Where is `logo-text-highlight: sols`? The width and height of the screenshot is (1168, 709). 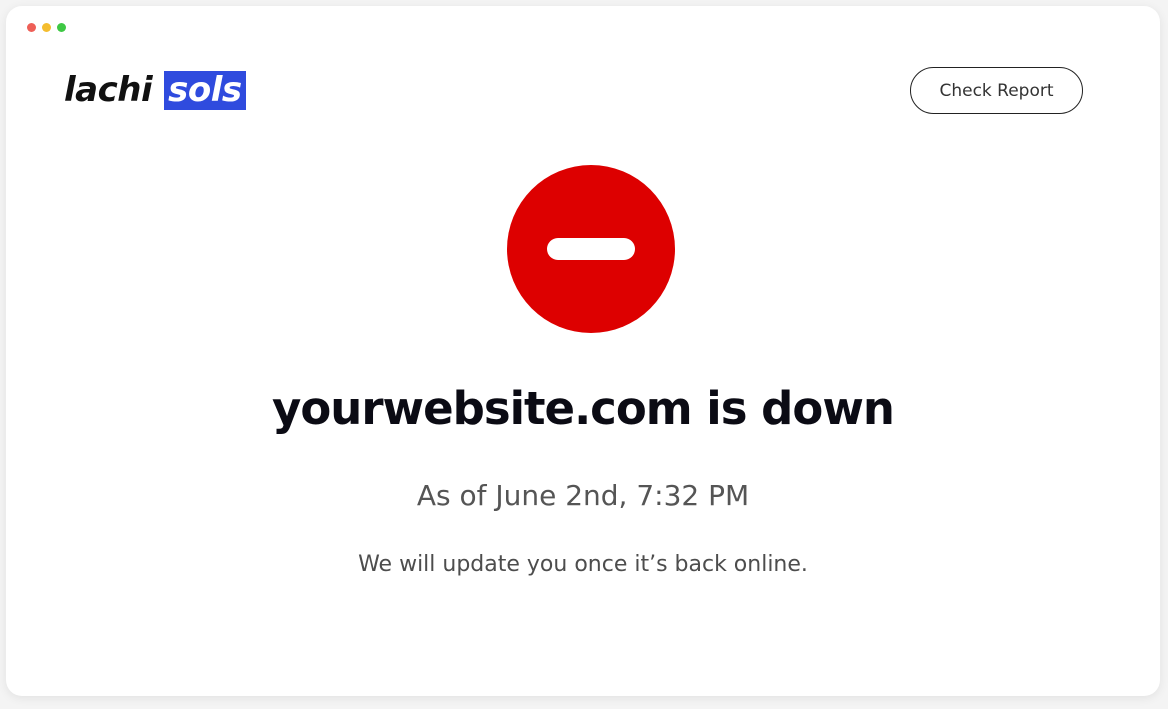
logo-text-highlight: sols is located at coordinates (205, 90).